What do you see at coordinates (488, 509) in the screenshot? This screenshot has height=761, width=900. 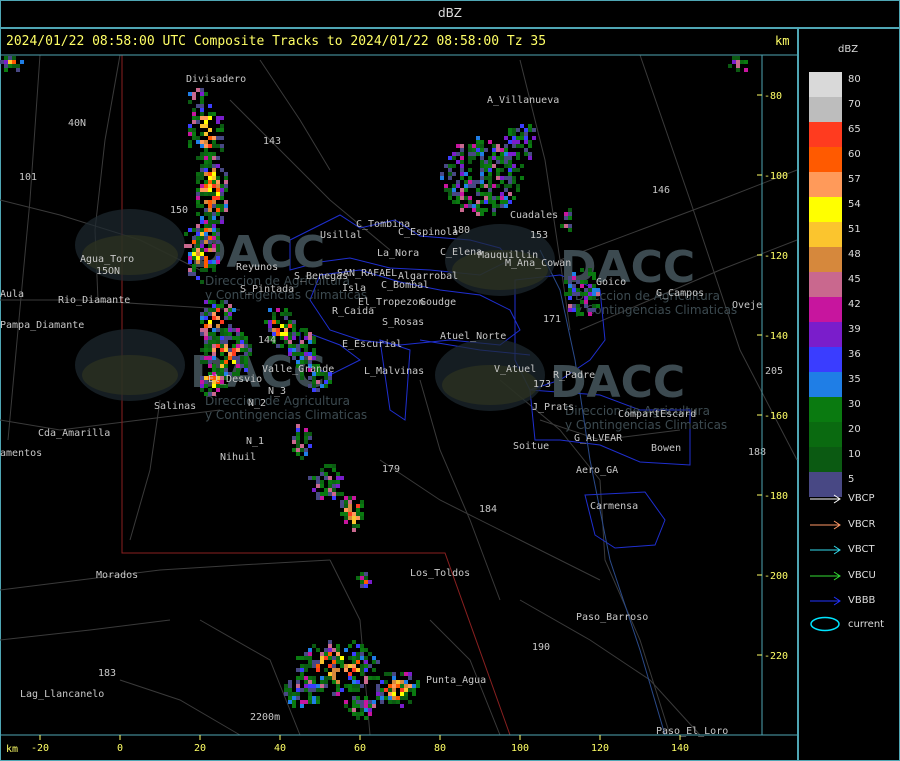 I see `route-number: 184` at bounding box center [488, 509].